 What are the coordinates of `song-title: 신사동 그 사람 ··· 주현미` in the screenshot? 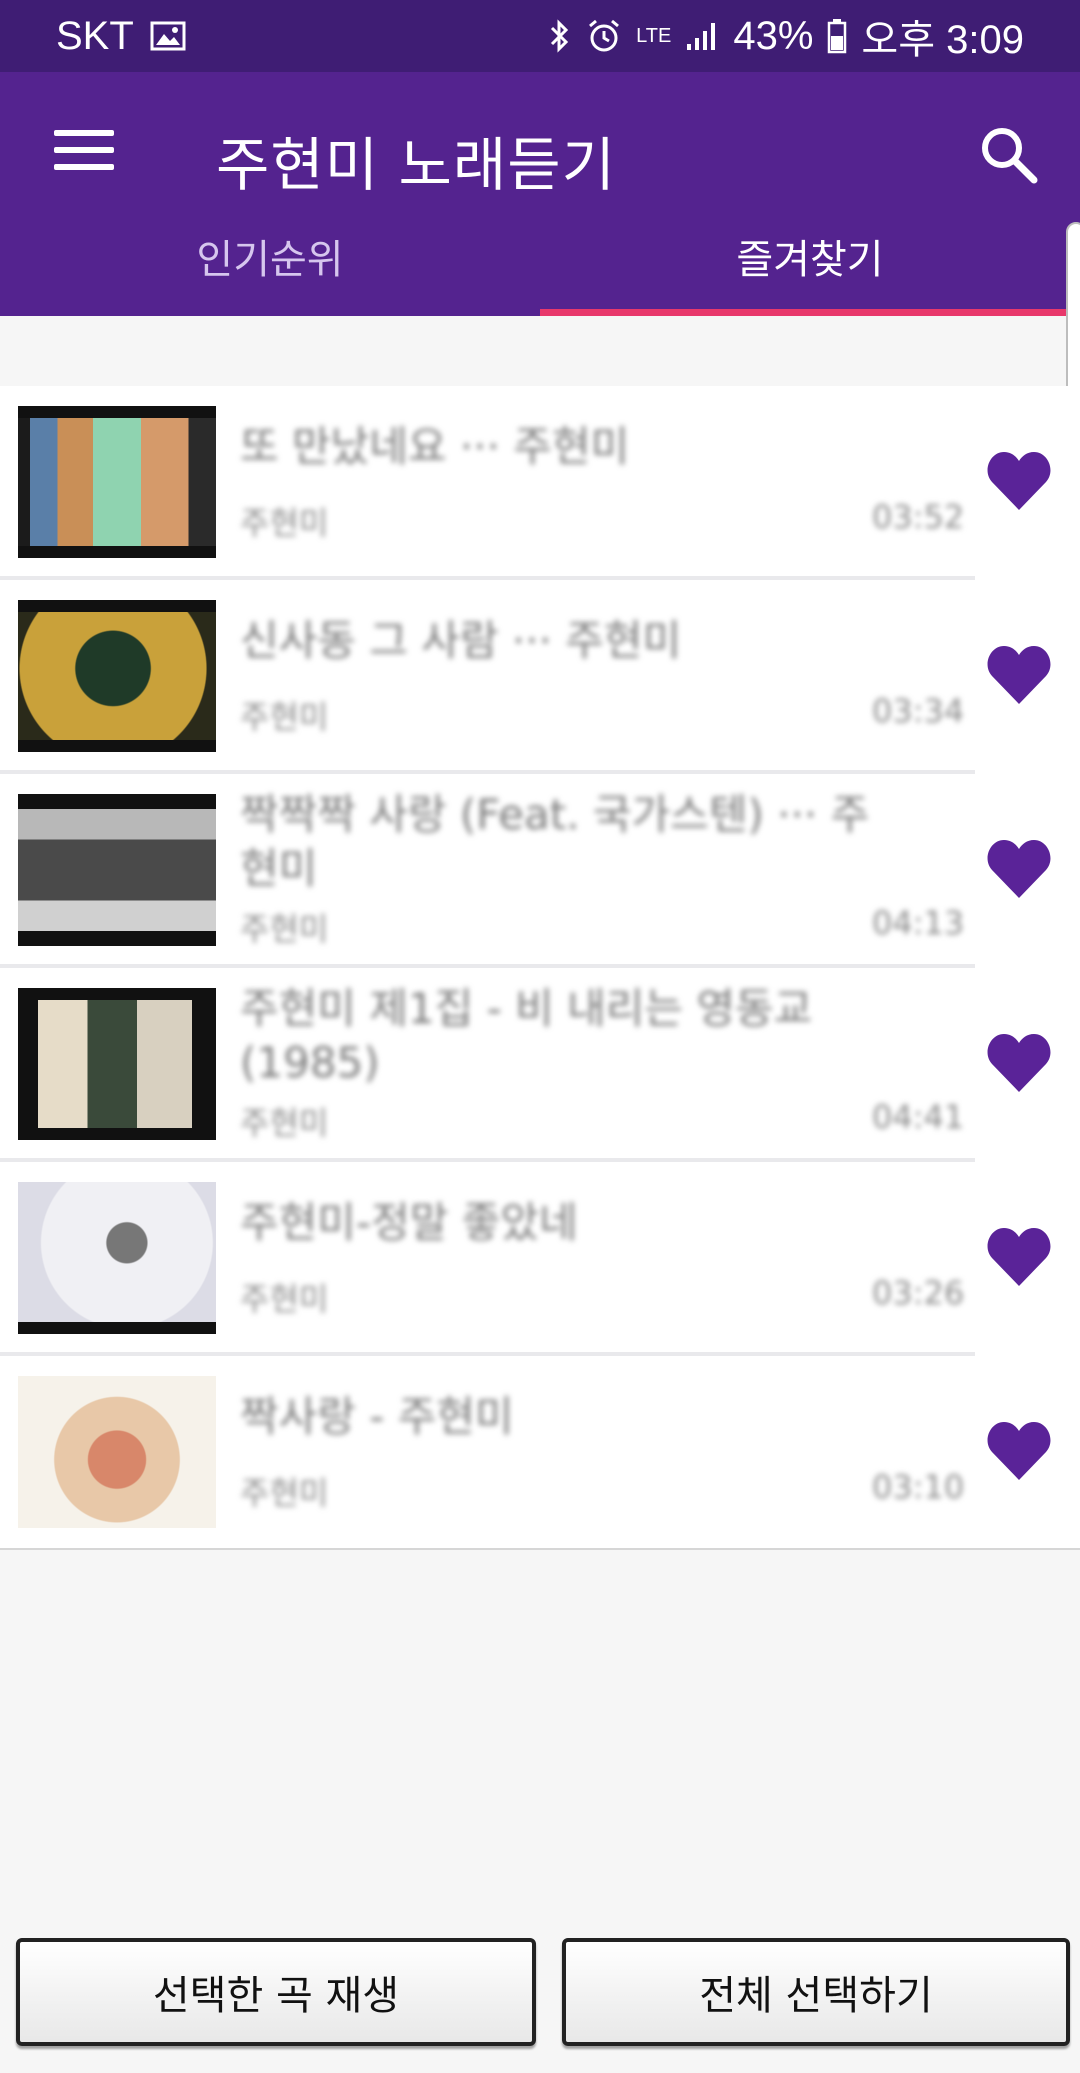 It's located at (461, 640).